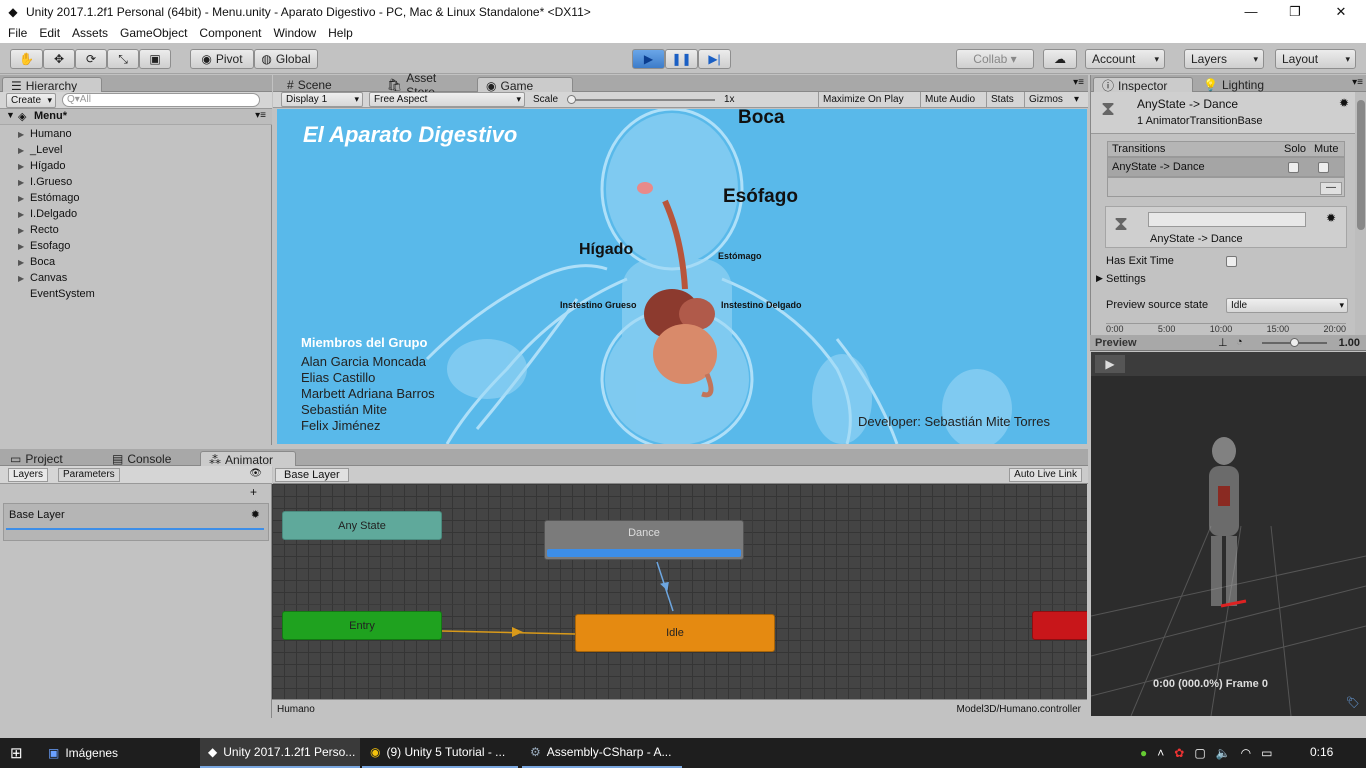 This screenshot has height=768, width=1366. What do you see at coordinates (31, 100) in the screenshot?
I see `create-dropdown: Create` at bounding box center [31, 100].